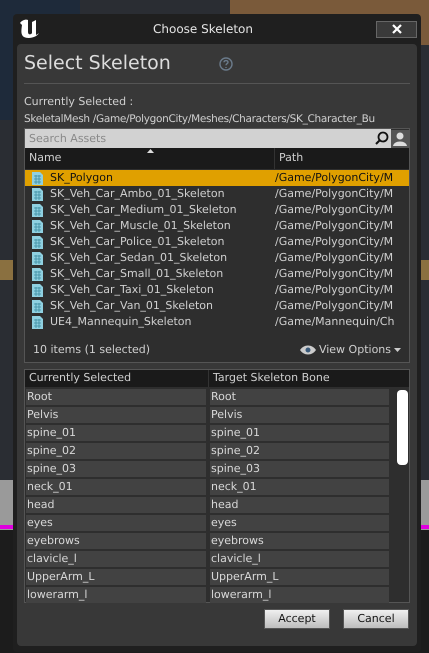  What do you see at coordinates (200, 119) in the screenshot?
I see `current-path: SkeletalMesh /Game/PolygonCity/Meshes/Characters/SK_Character_Bu` at bounding box center [200, 119].